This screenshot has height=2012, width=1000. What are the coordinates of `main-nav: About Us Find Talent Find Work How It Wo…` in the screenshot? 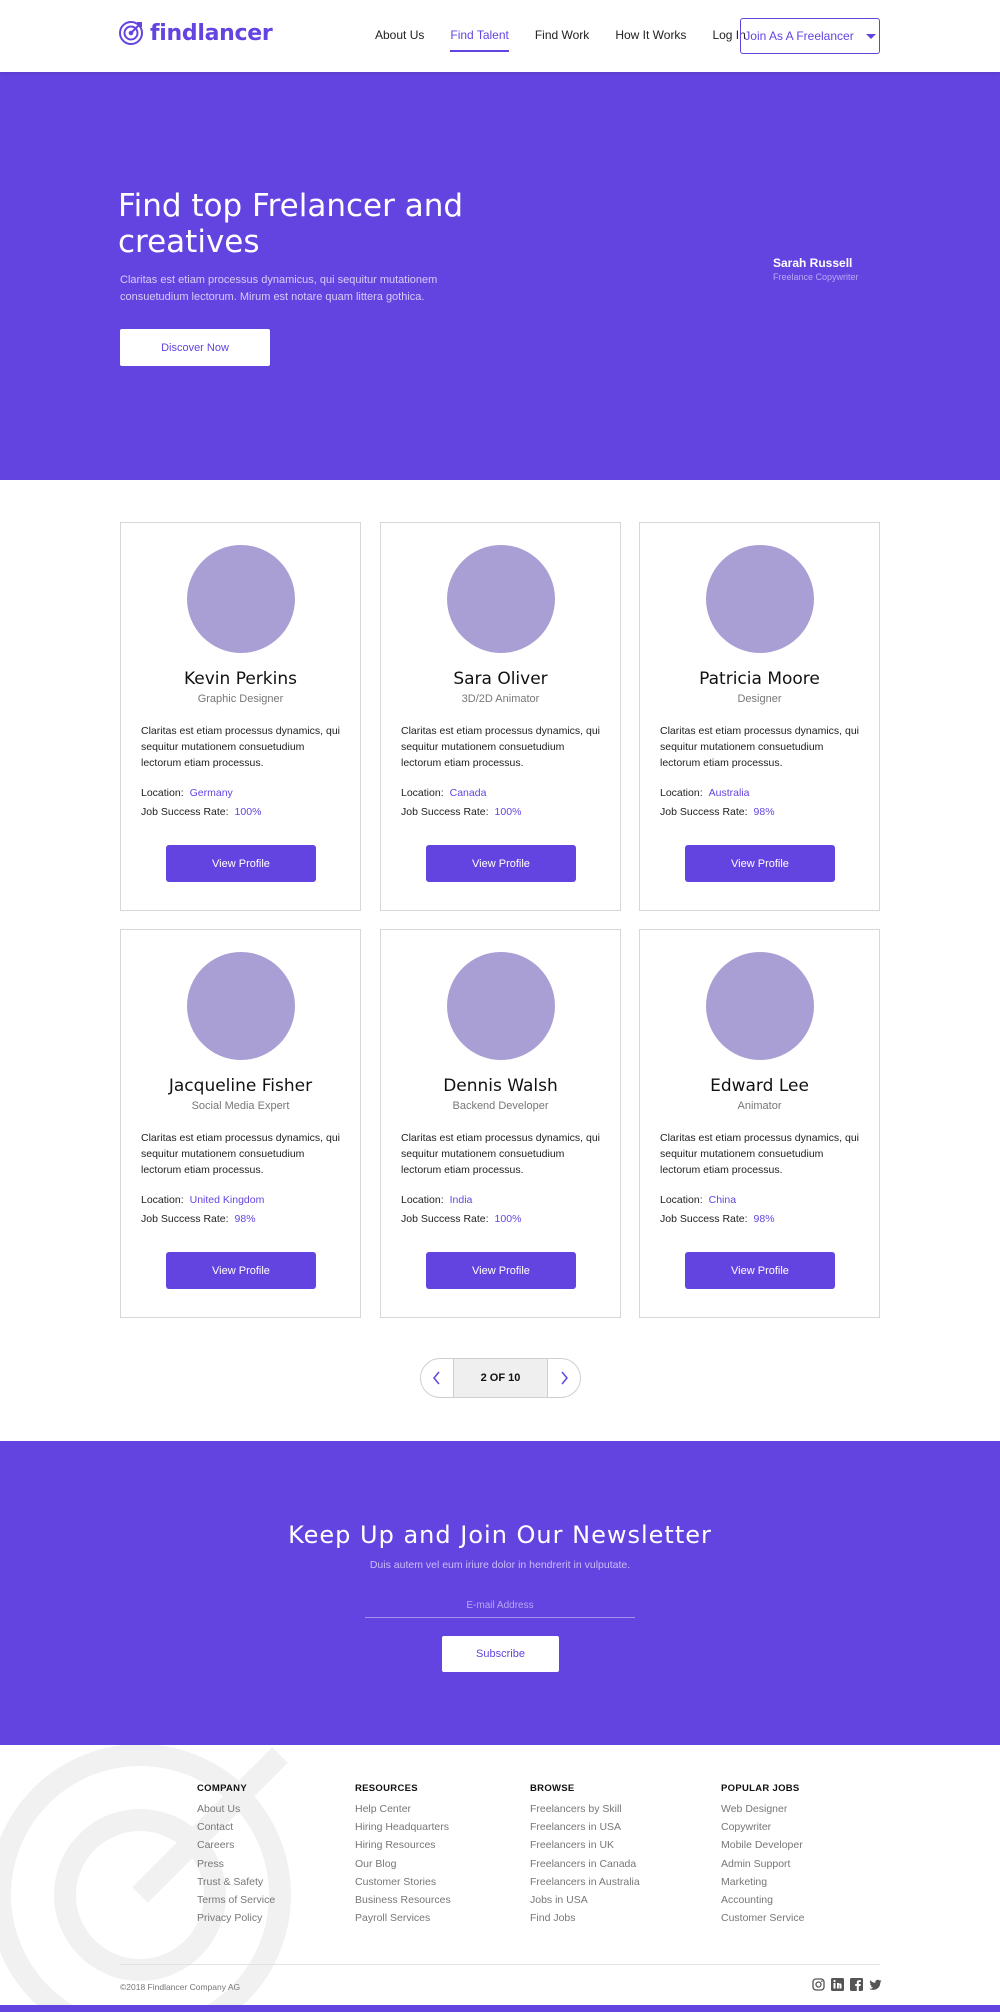 It's located at (573, 40).